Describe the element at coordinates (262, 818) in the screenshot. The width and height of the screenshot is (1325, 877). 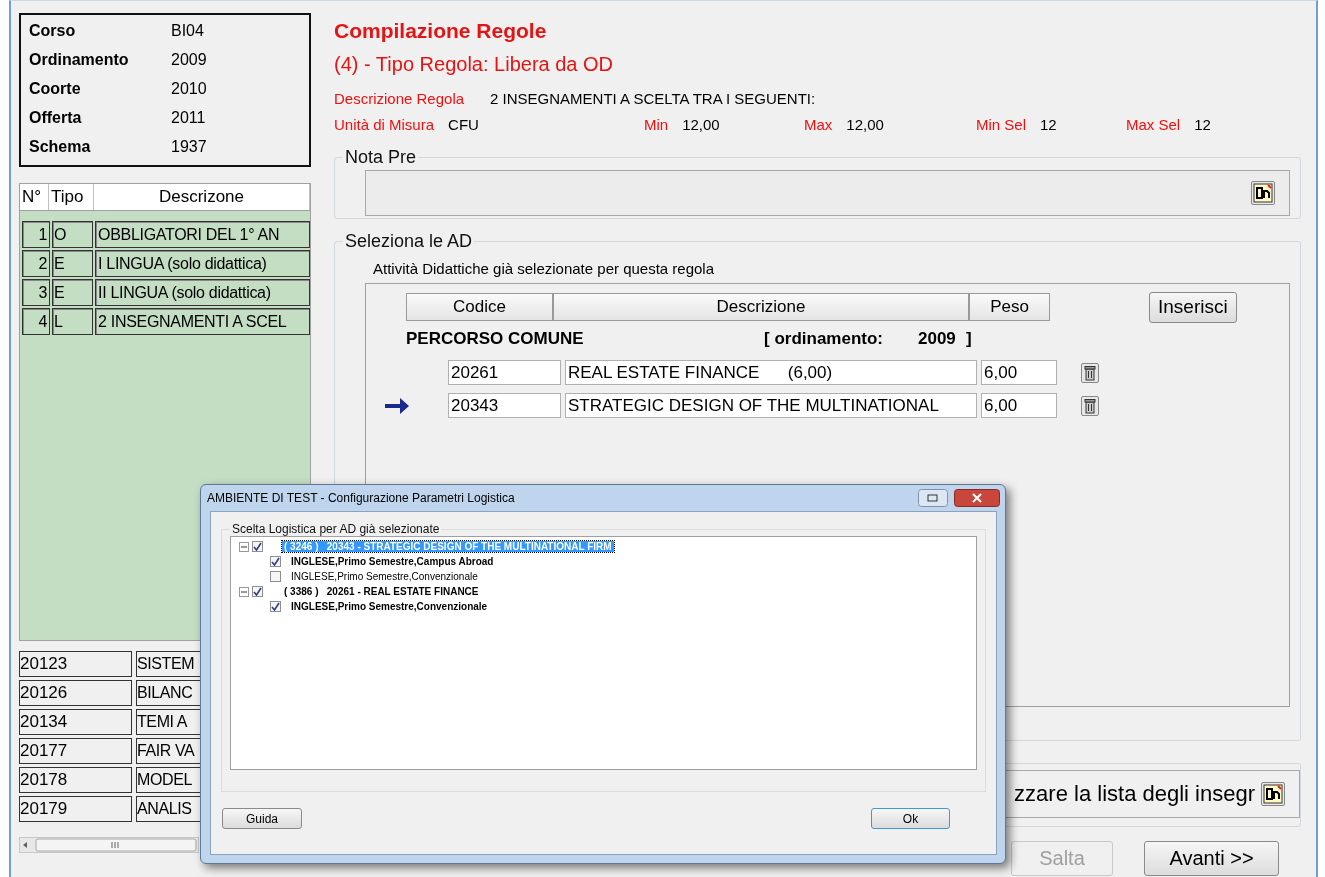
I see `help-button: Guida` at that location.